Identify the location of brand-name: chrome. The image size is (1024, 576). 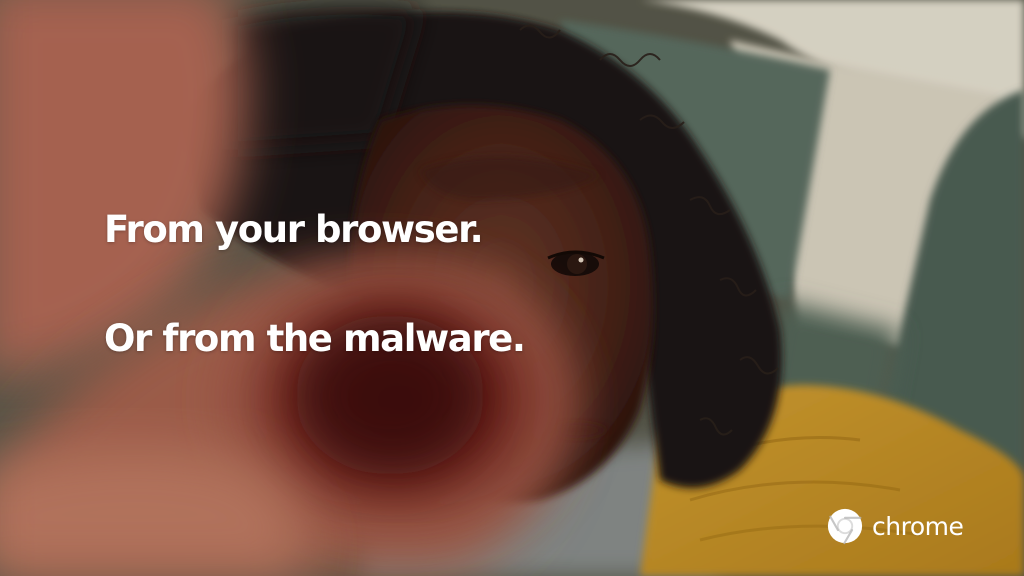
(918, 526).